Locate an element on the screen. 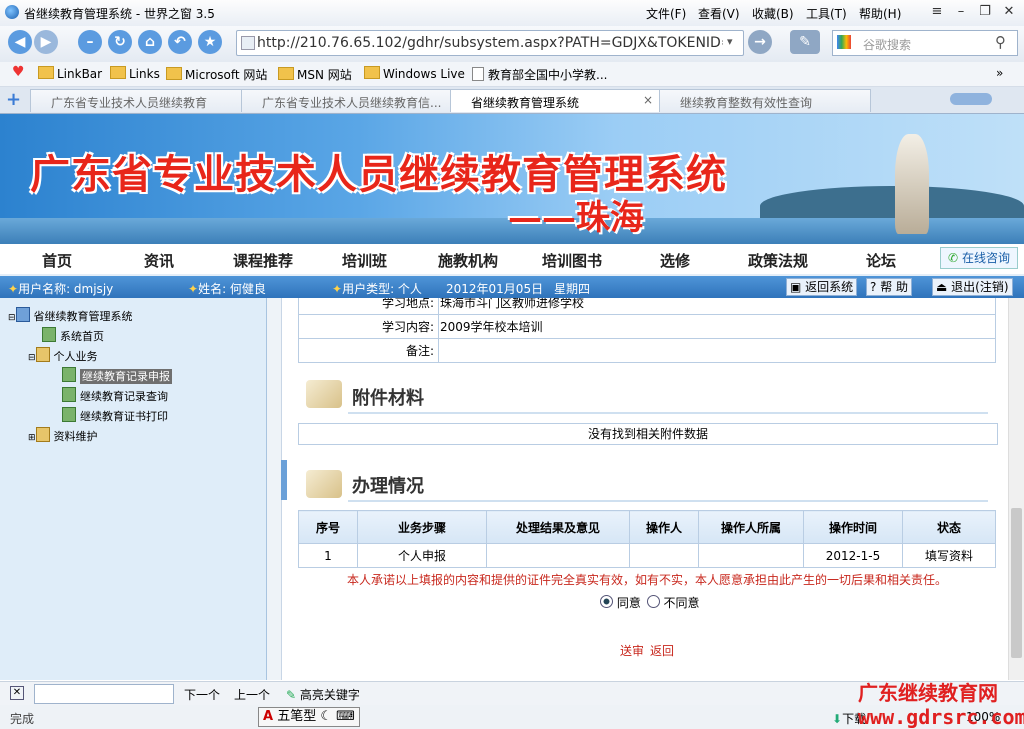  scroll-icon is located at coordinates (324, 484).